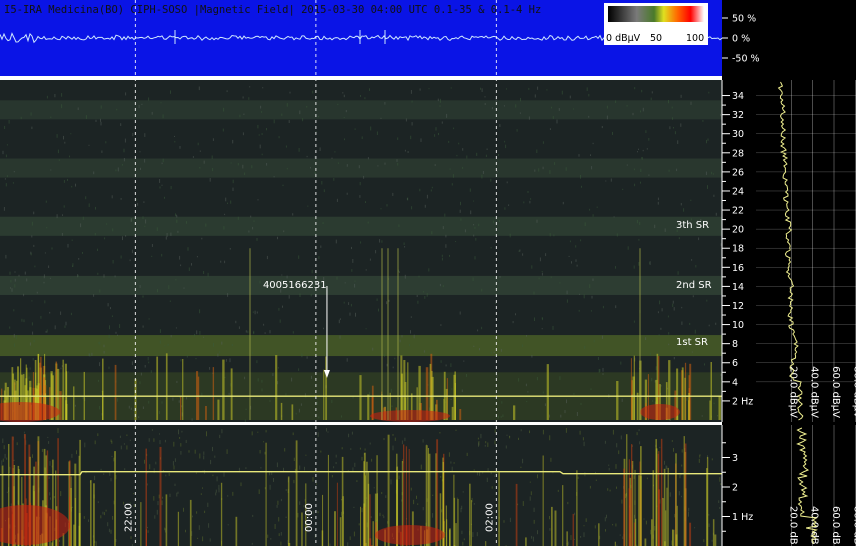  Describe the element at coordinates (735, 382) in the screenshot. I see `upper-tick-label-15: 4` at that location.